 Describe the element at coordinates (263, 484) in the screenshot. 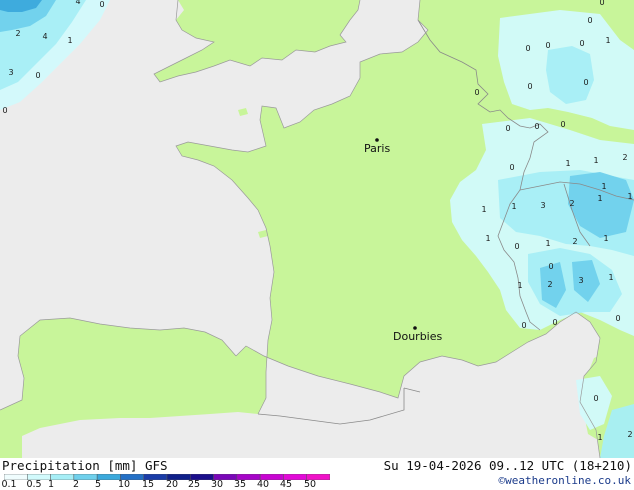

I see `color-scale-label: 40` at that location.